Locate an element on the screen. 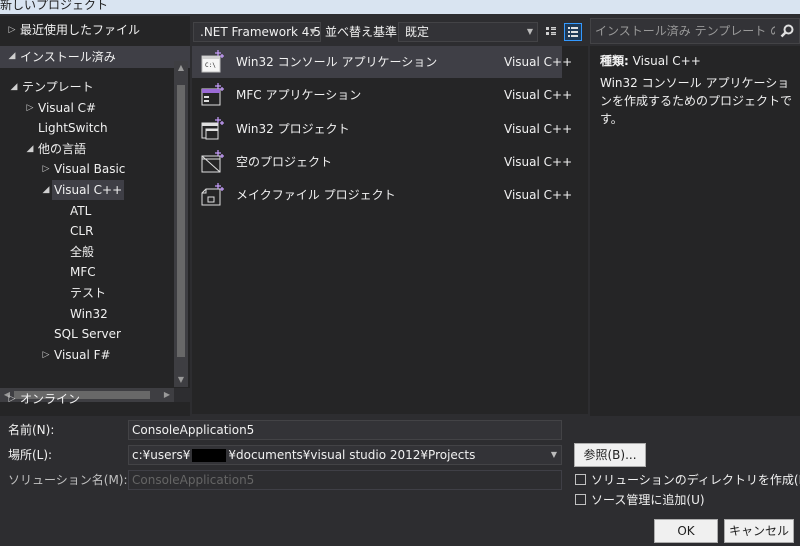  template-row: 空のプロジェクト Visual C++ is located at coordinates (382, 162).